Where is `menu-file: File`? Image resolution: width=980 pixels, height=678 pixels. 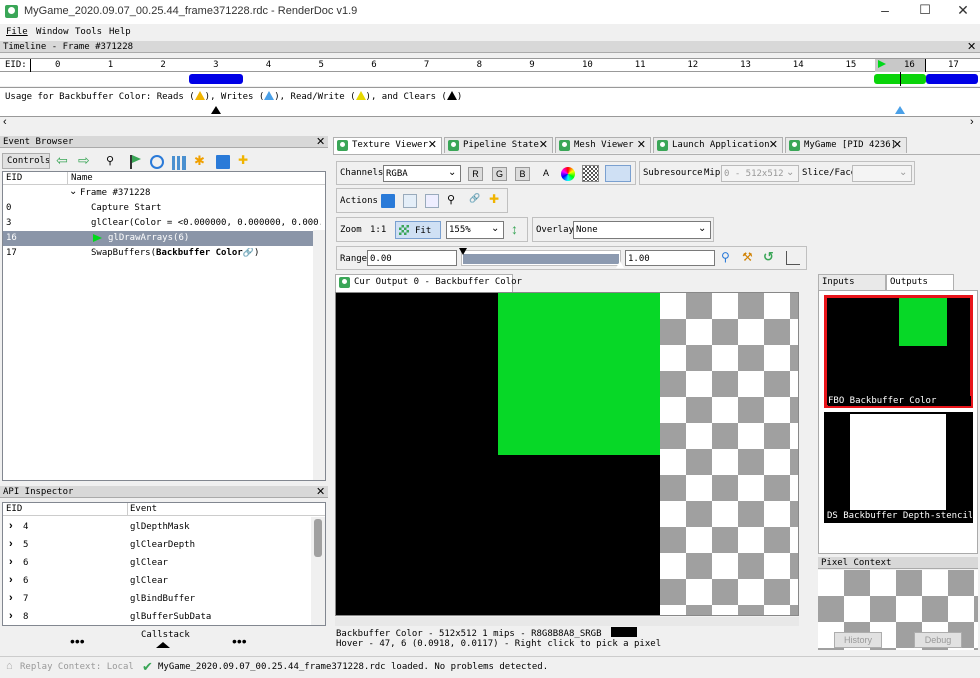 menu-file: File is located at coordinates (17, 32).